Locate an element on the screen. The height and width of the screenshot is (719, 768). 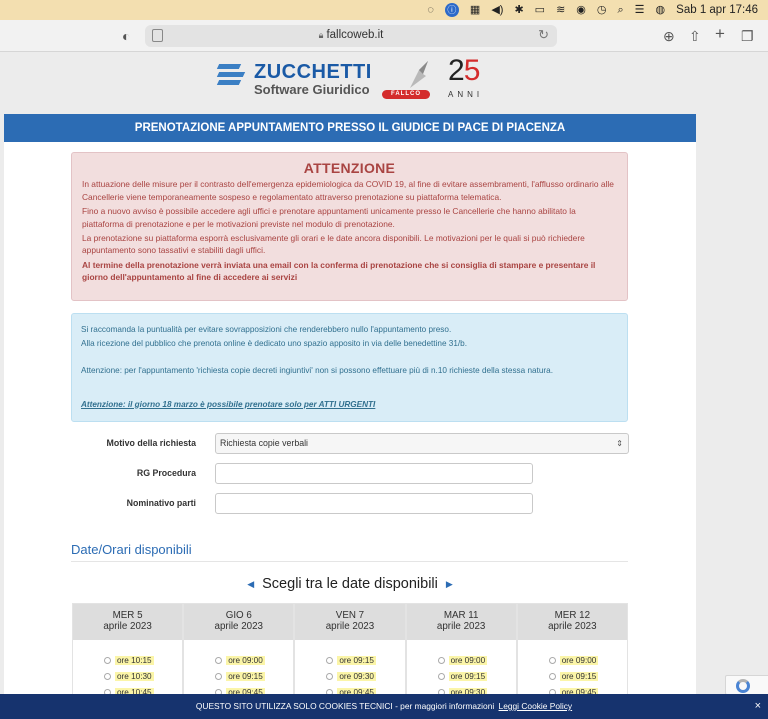
motivo-select: Richiesta copie verbali ⇕ is located at coordinates (422, 443).